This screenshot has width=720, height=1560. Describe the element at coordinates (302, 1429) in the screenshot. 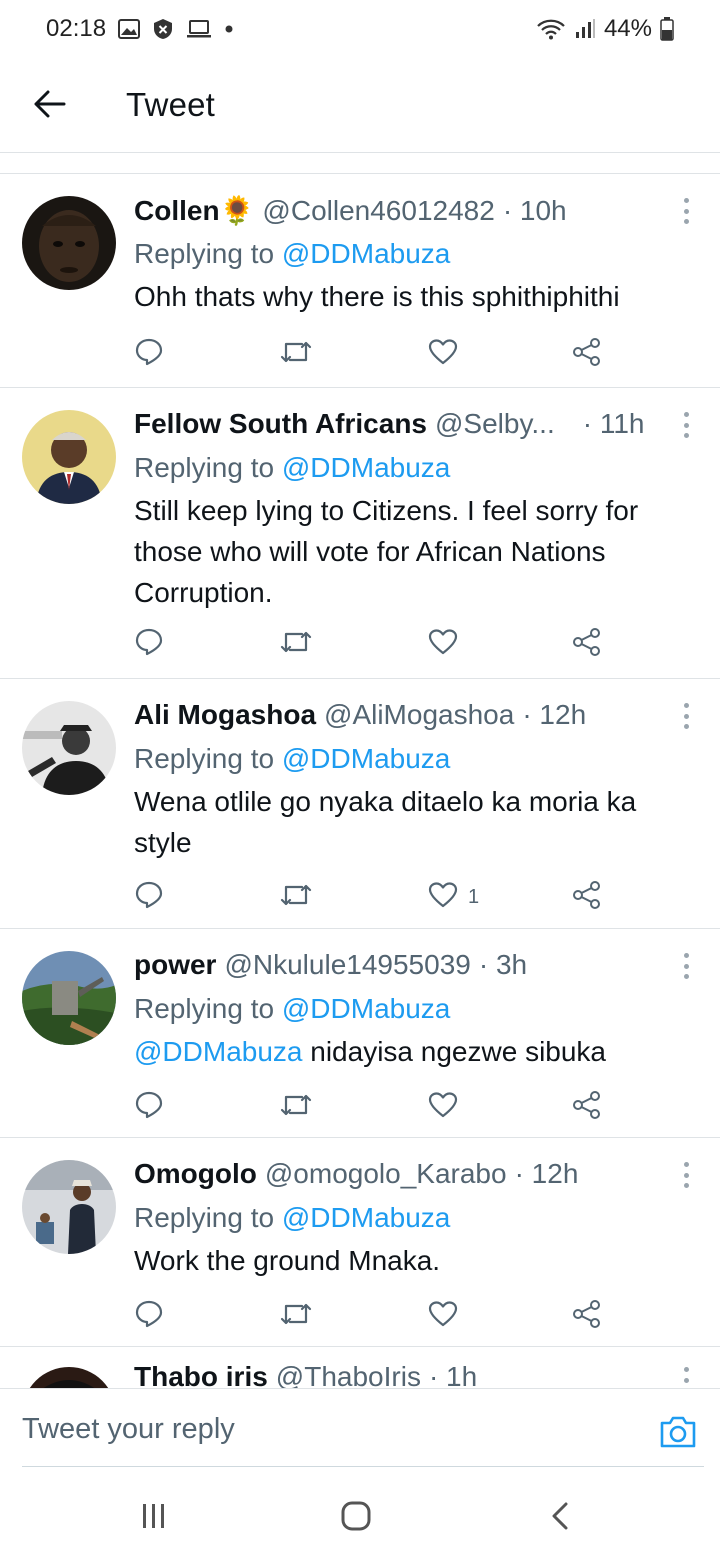

I see `reply-input` at that location.